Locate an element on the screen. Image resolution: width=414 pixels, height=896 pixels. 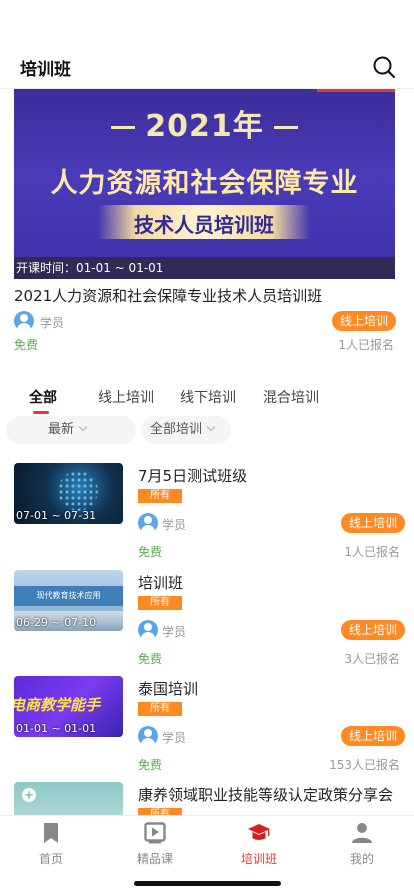
course-date: 07-01 ~ 07-31 is located at coordinates (56, 515).